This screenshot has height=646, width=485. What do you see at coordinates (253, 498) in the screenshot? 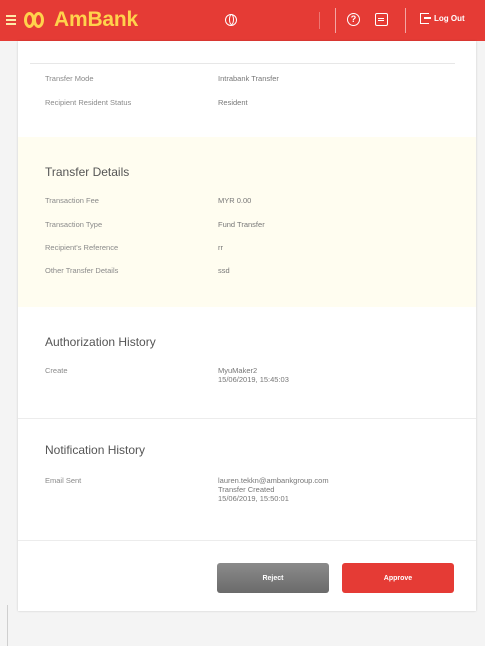
I see `notification-timestamp: 15/06/2019, 15:50:01` at bounding box center [253, 498].